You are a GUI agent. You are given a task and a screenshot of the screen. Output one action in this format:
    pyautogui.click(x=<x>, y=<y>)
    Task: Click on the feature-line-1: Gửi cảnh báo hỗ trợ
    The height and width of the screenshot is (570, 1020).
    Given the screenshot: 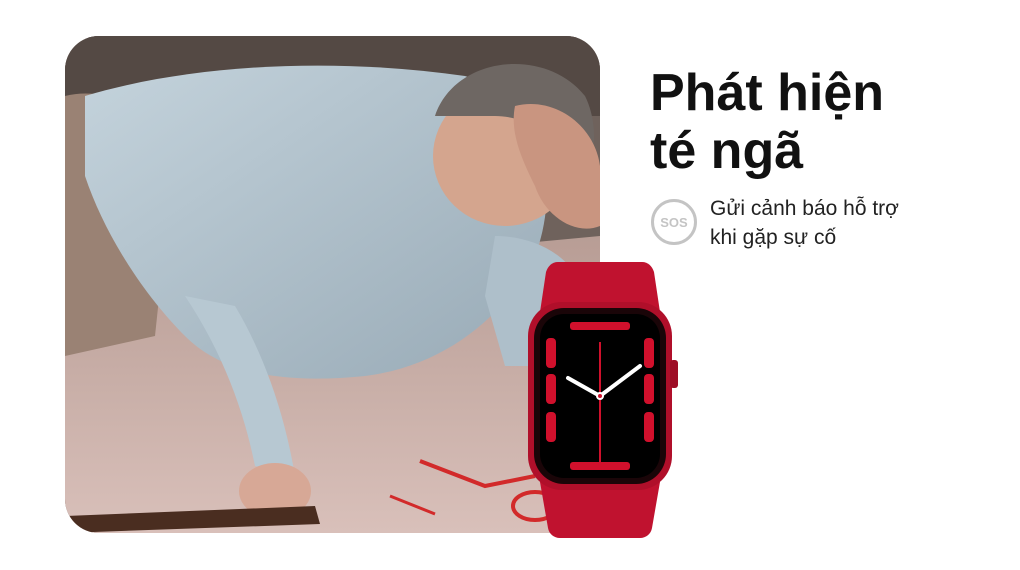 What is the action you would take?
    pyautogui.click(x=804, y=208)
    